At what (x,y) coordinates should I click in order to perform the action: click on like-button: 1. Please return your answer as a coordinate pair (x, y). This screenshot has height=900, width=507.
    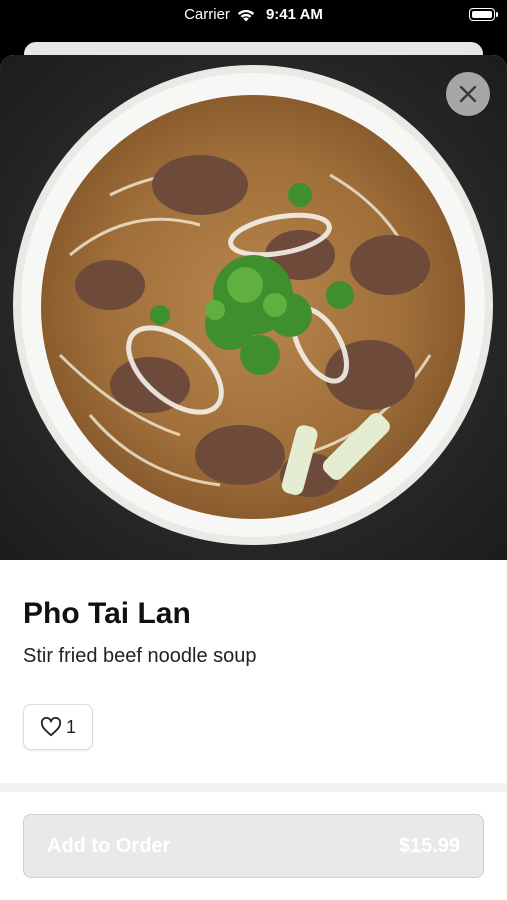
    Looking at the image, I should click on (58, 727).